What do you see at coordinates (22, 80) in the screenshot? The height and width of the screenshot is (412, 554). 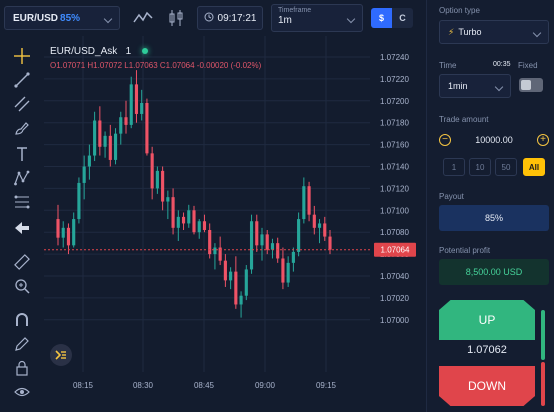 I see `trend-line-icon` at bounding box center [22, 80].